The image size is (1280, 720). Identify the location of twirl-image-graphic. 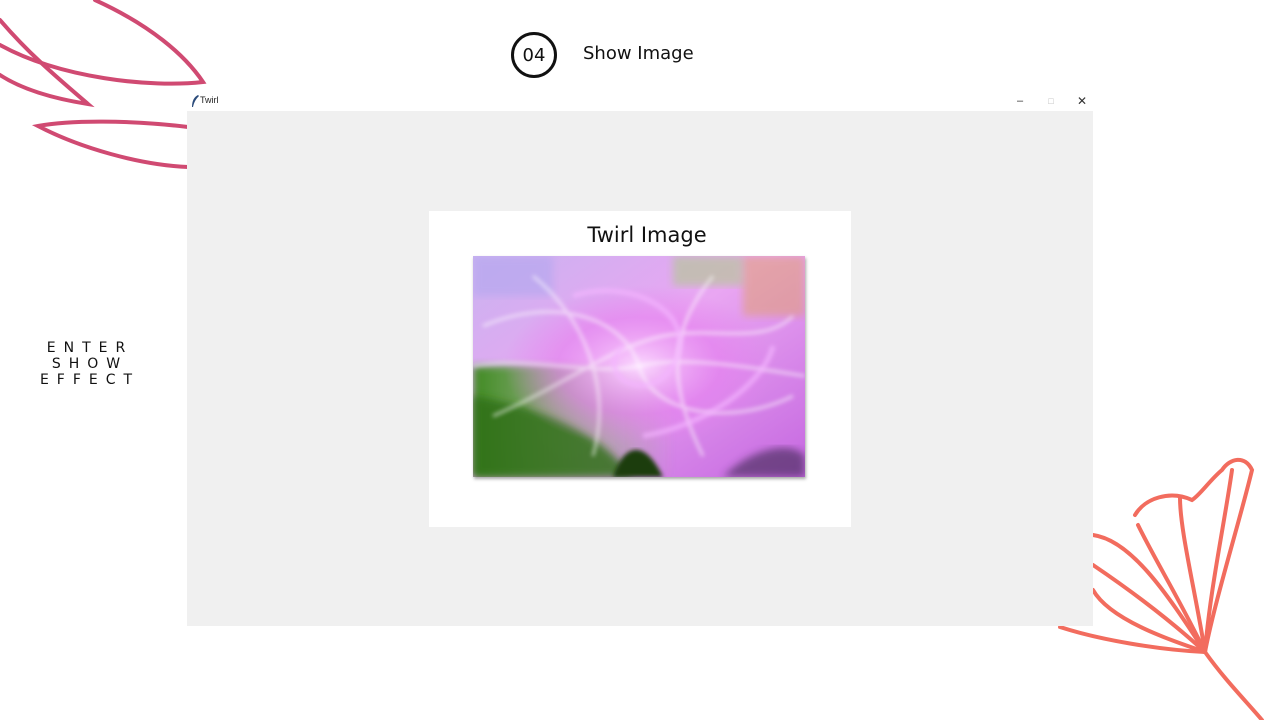
(639, 366).